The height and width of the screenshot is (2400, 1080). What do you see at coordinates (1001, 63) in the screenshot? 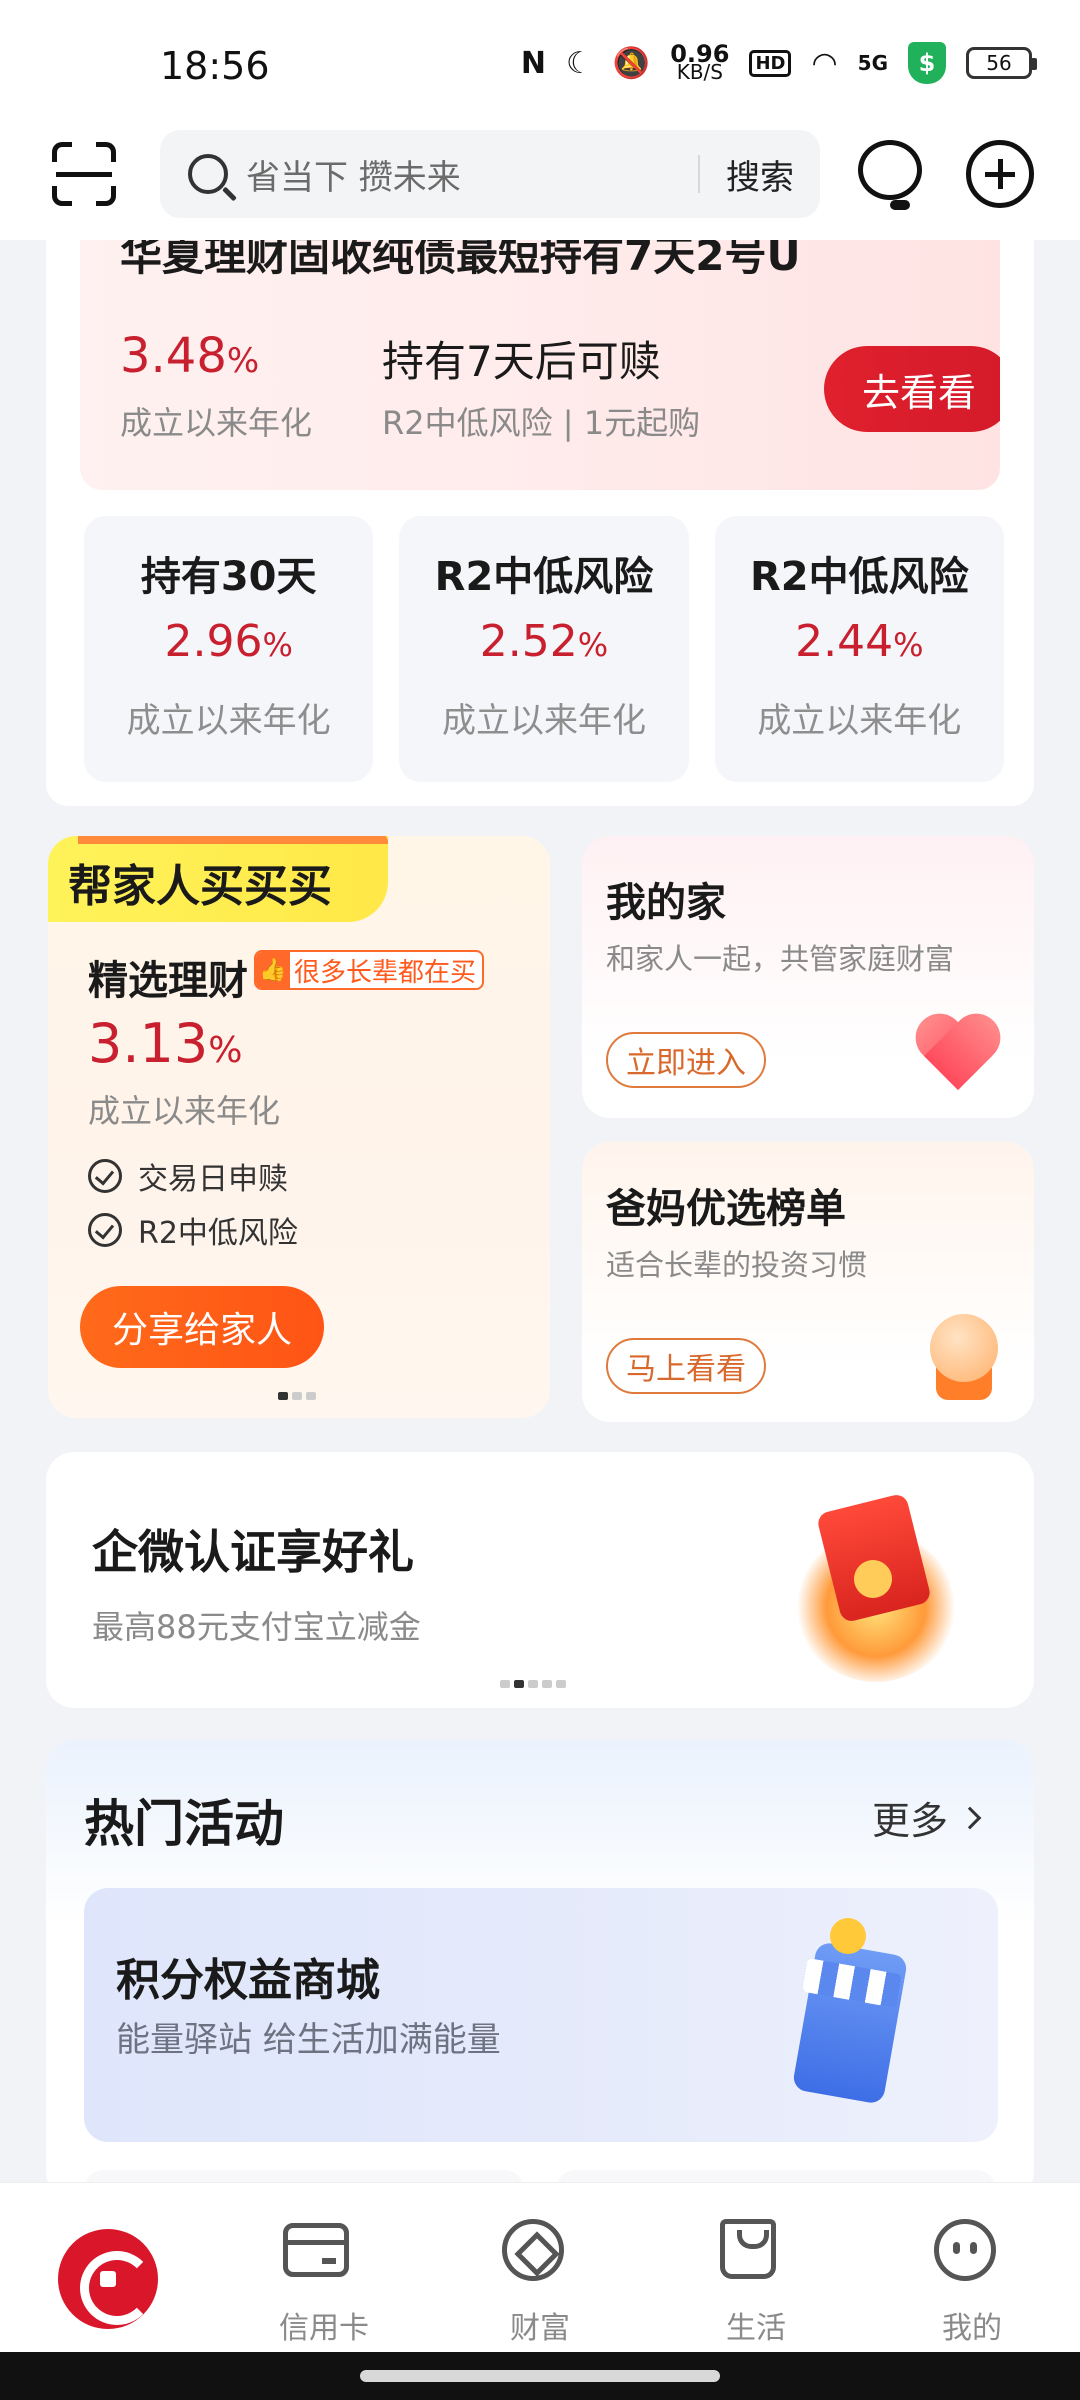
I see `battery-icon: 56` at bounding box center [1001, 63].